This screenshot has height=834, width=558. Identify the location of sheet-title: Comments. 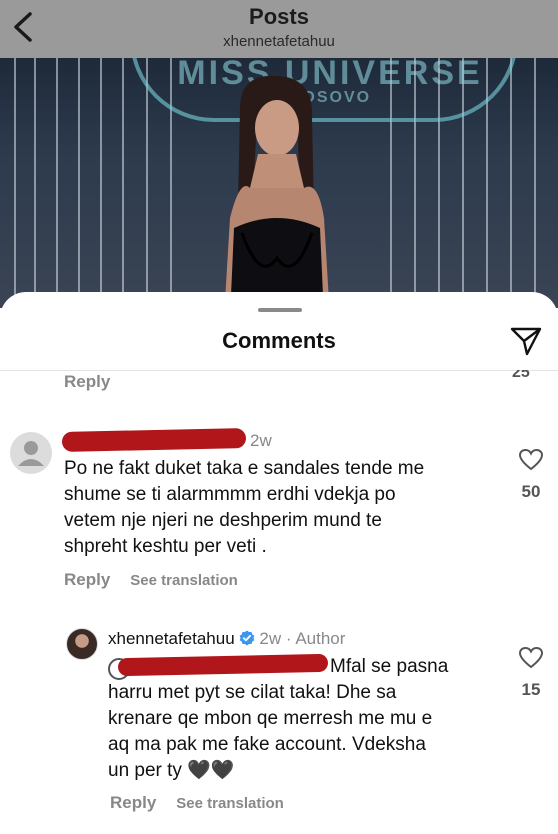
(279, 340).